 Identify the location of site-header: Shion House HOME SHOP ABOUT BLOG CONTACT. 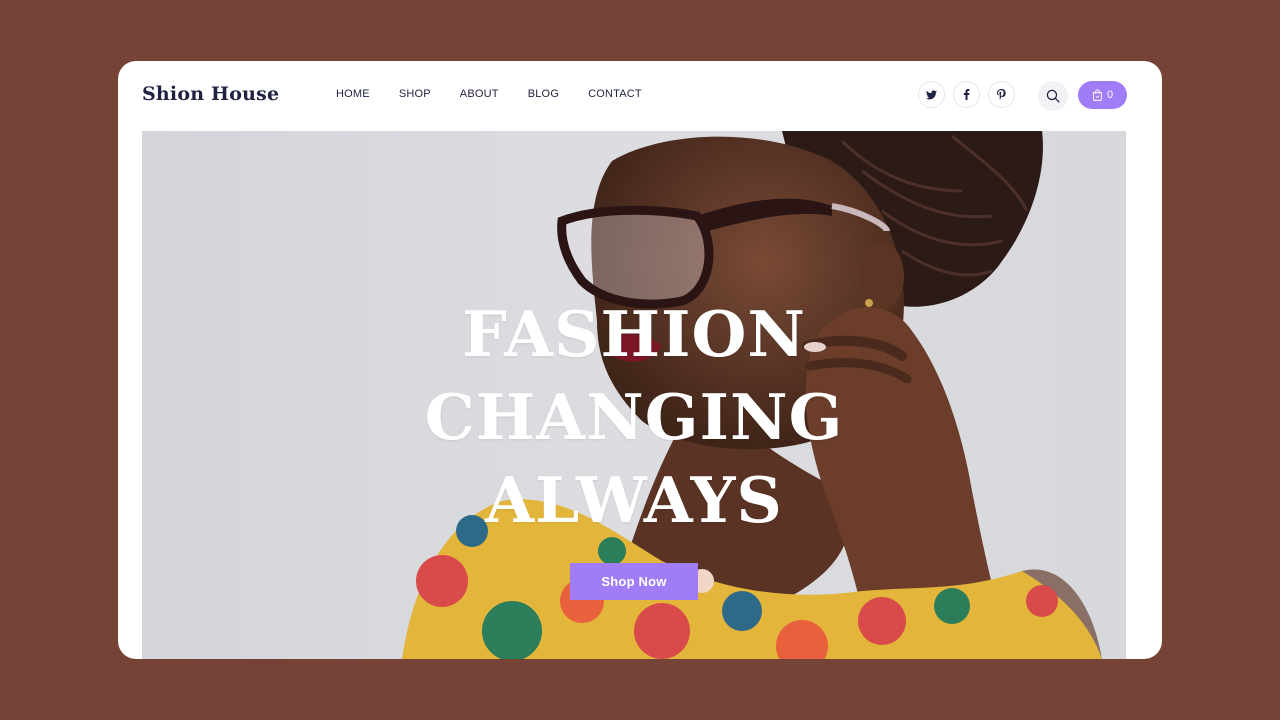
(640, 96).